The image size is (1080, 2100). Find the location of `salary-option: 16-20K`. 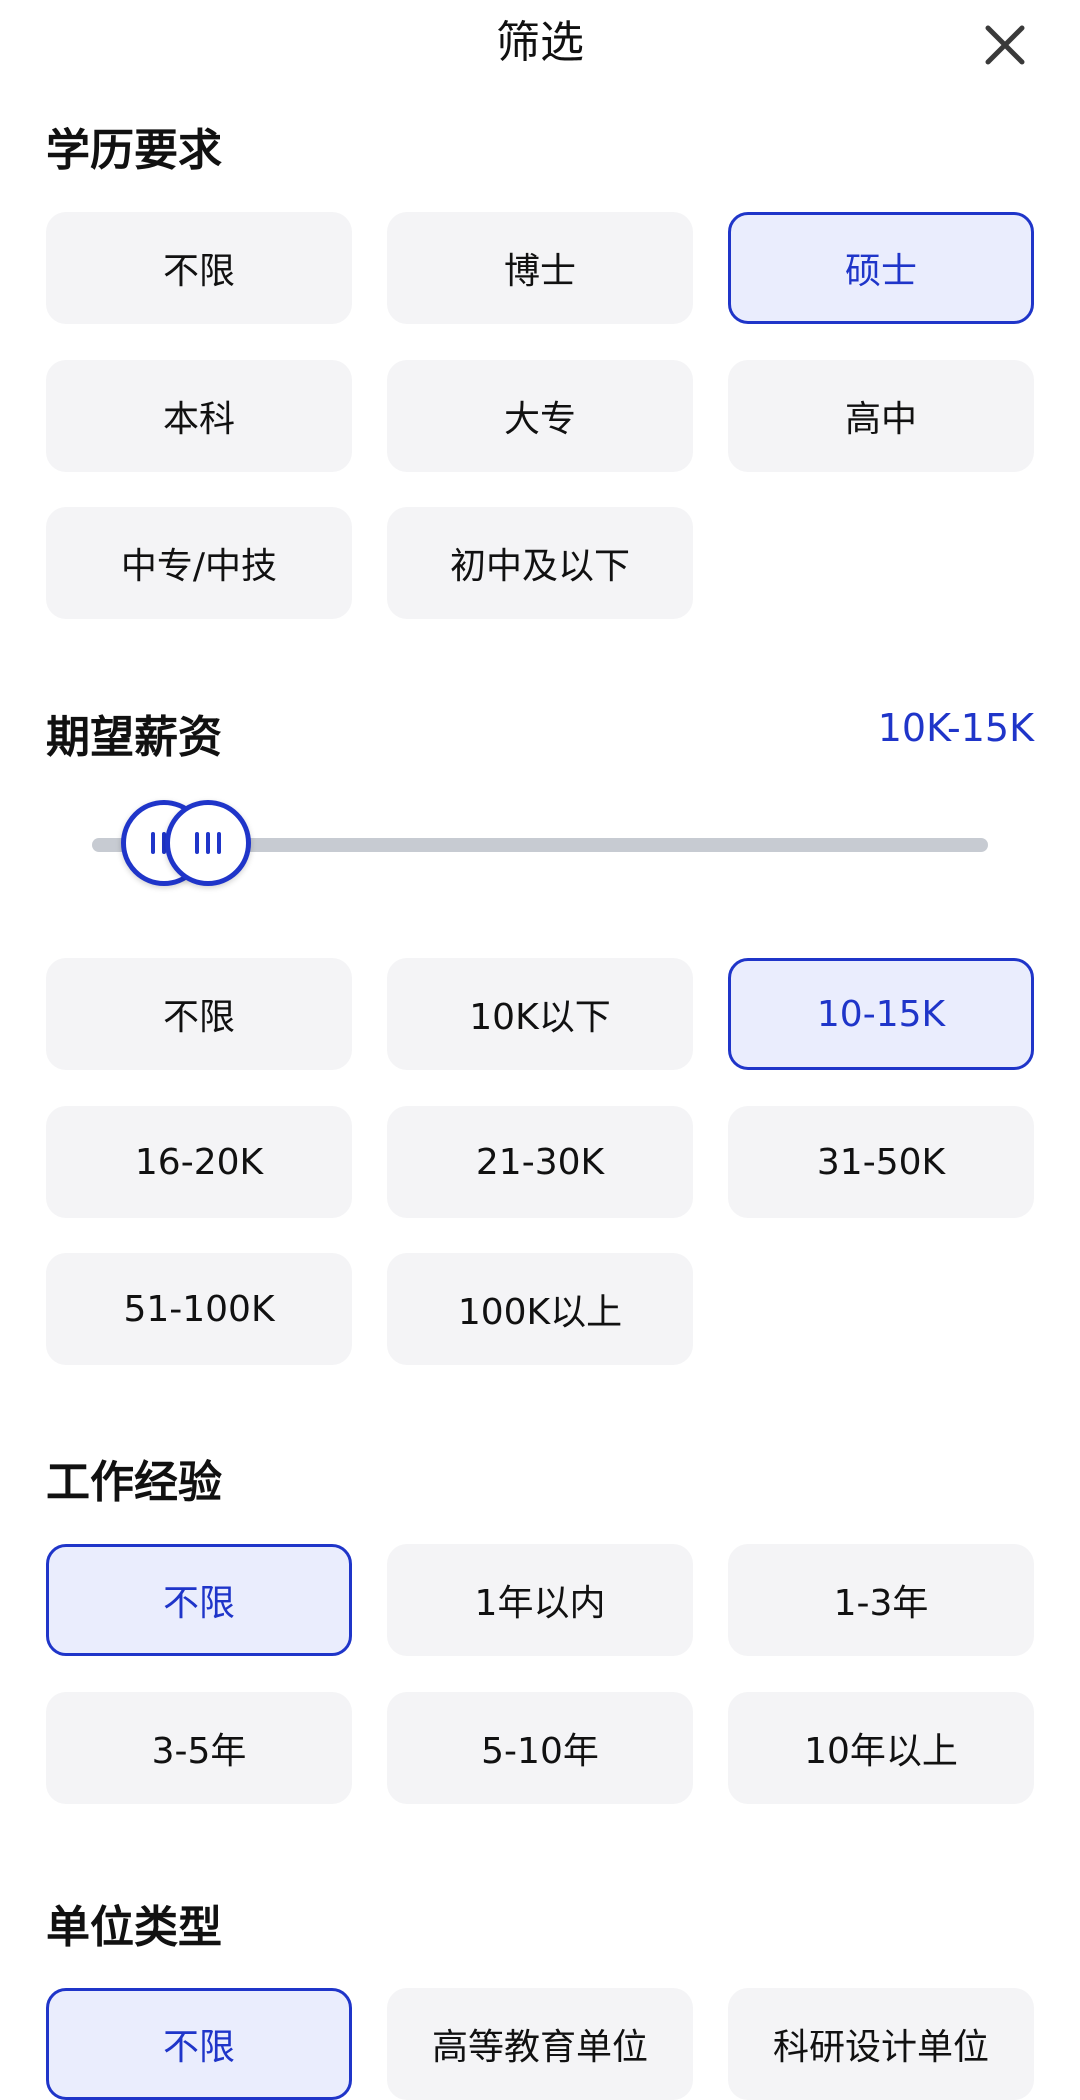

salary-option: 16-20K is located at coordinates (199, 1162).